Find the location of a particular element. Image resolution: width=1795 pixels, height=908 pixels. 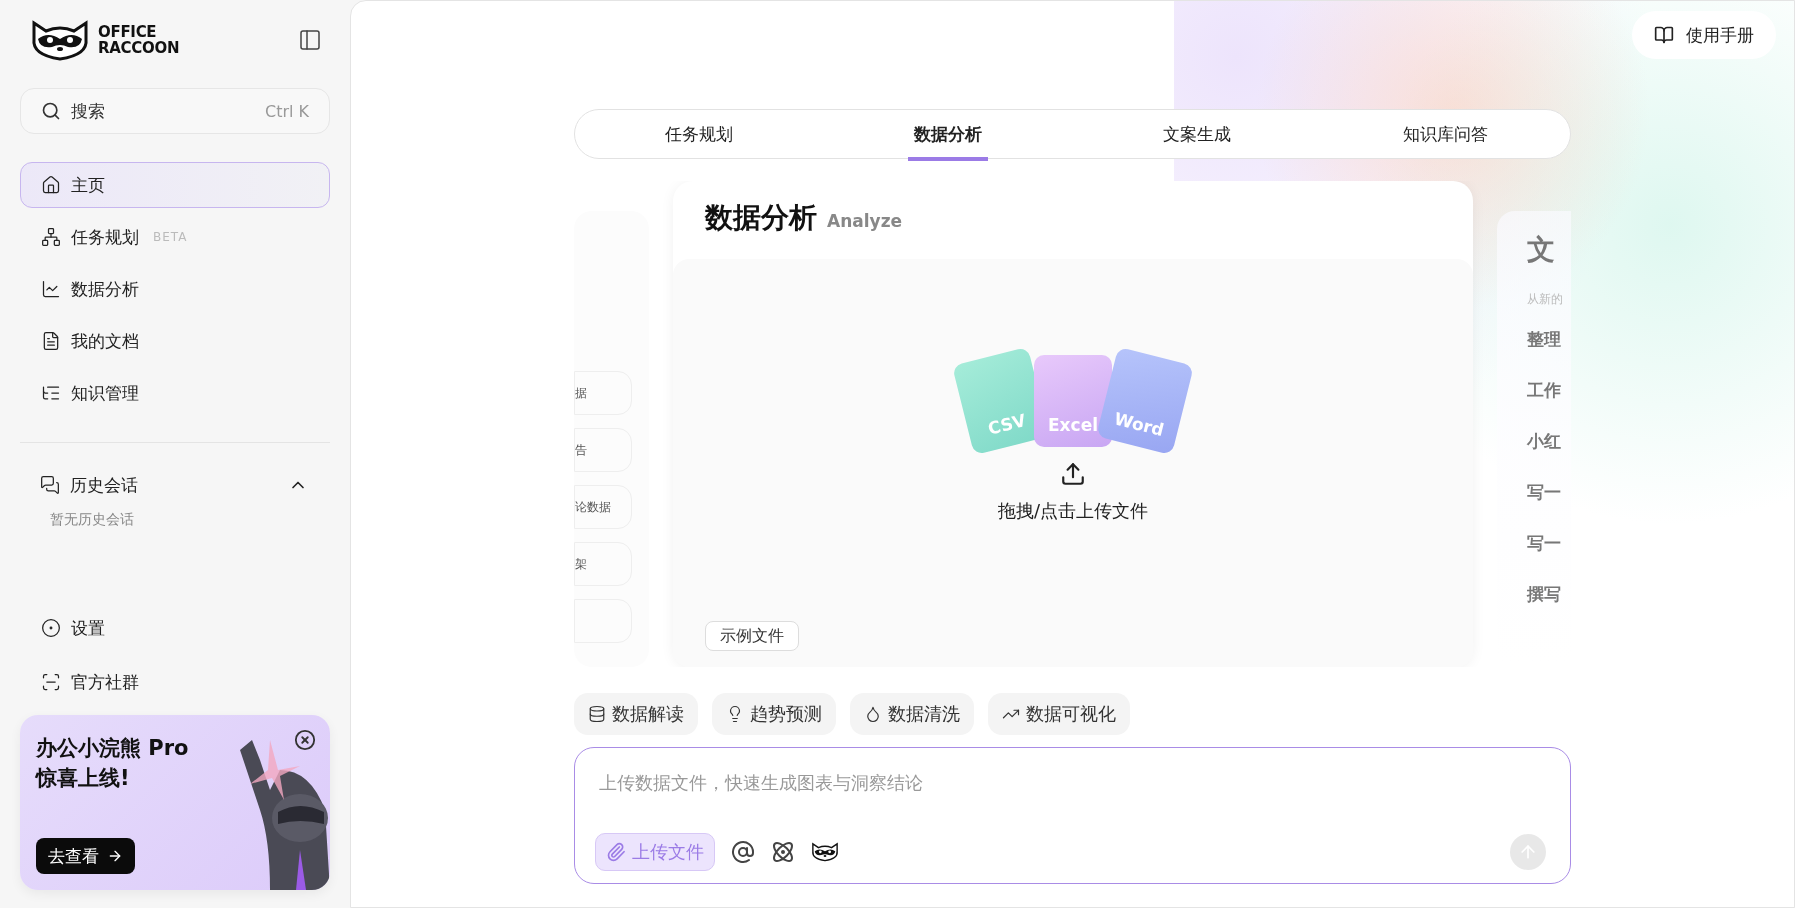

mention-icon is located at coordinates (743, 852).